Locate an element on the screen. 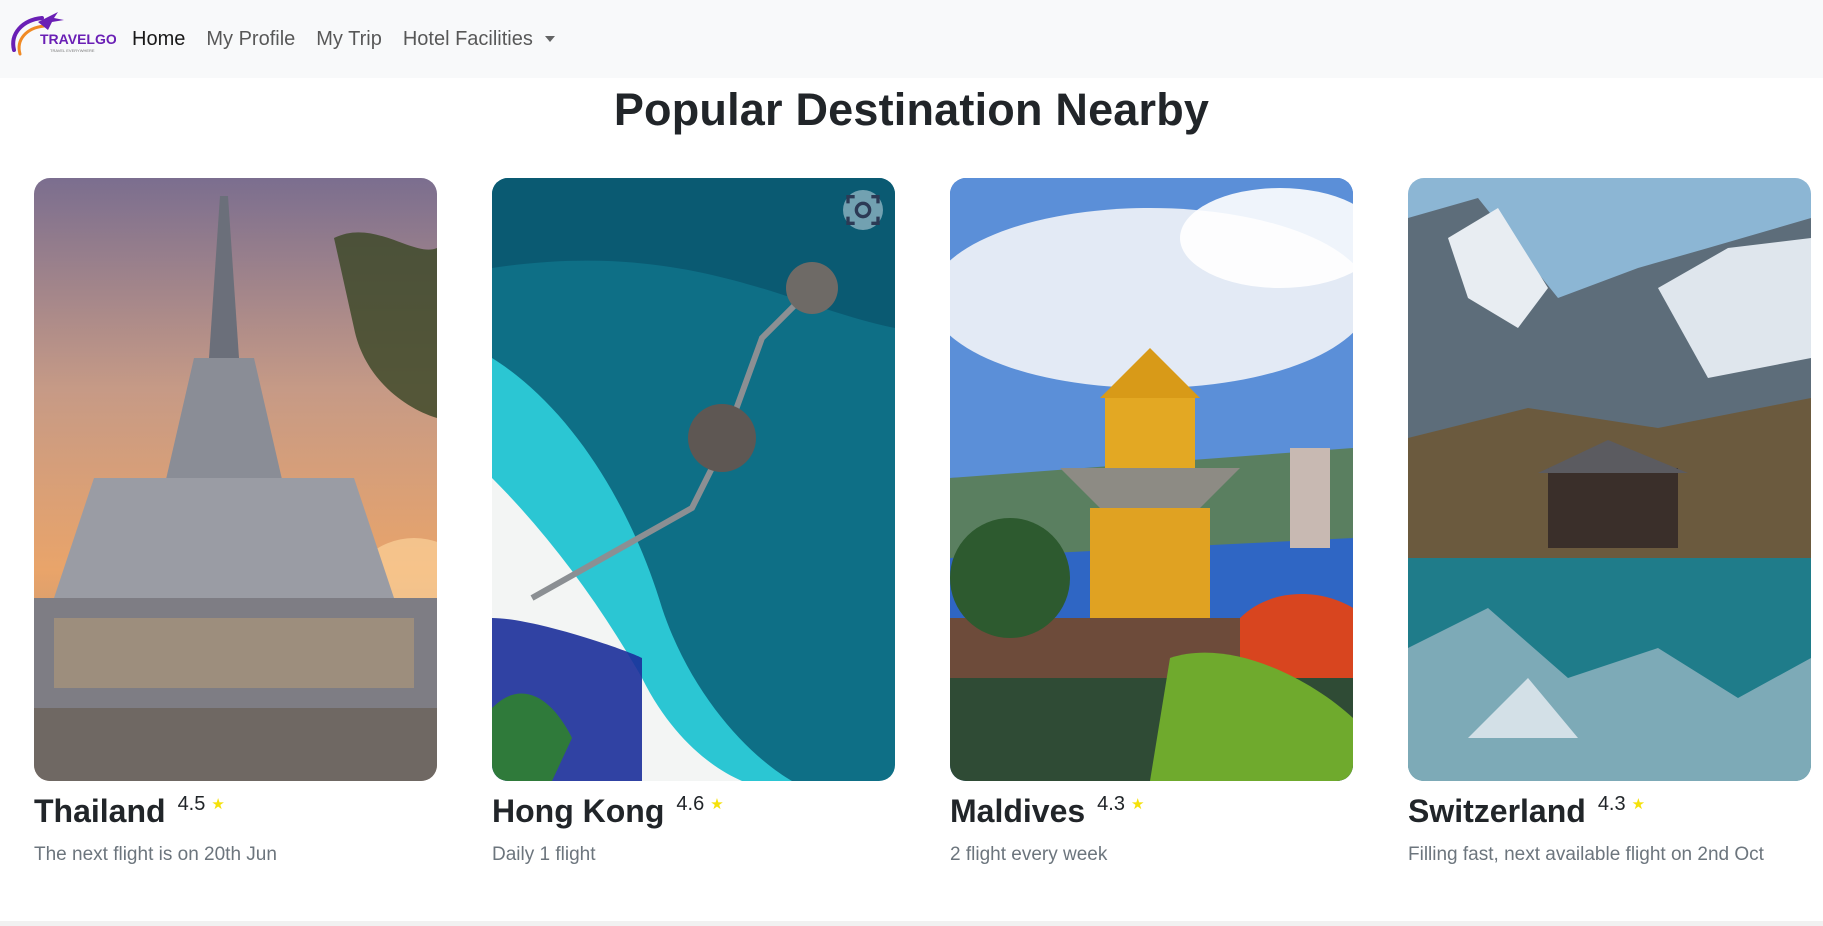  nav-my-profile: My Profile is located at coordinates (250, 39).